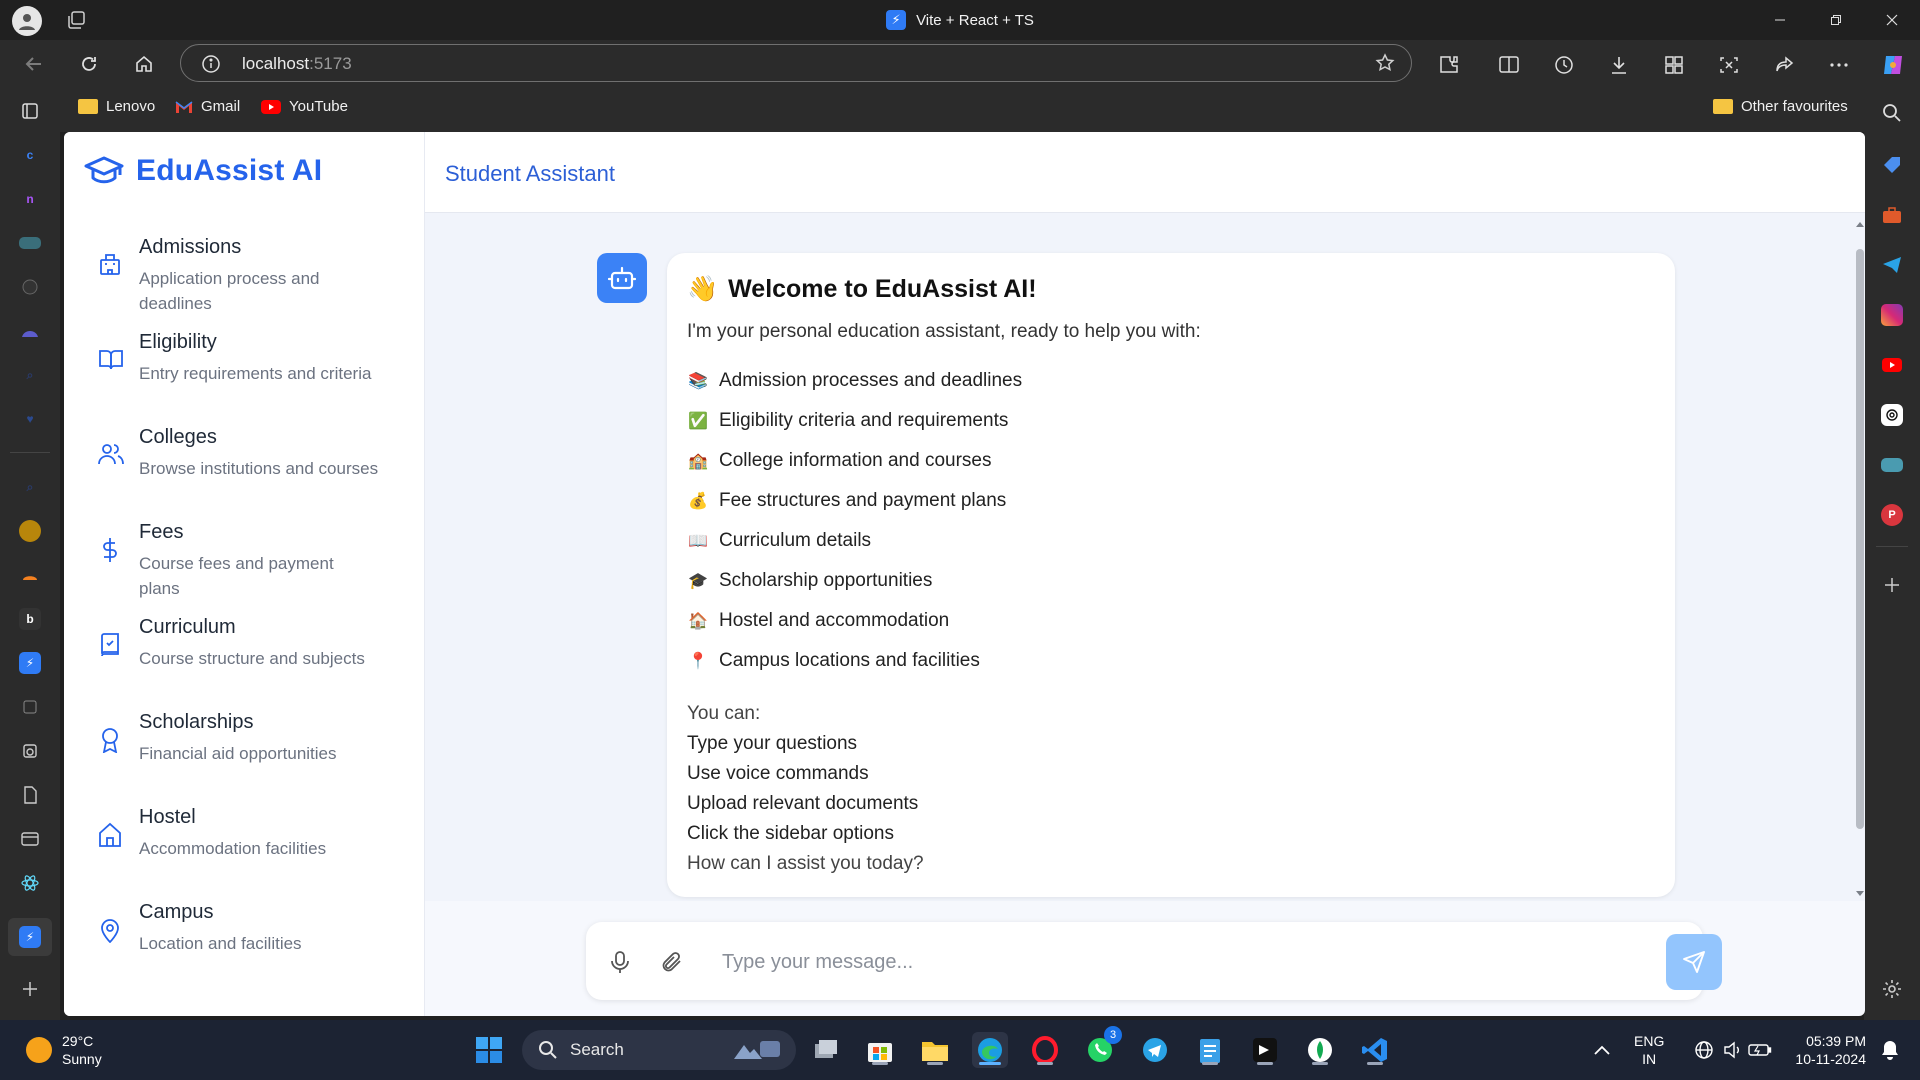 The height and width of the screenshot is (1080, 1920). I want to click on tab-n-icon: n, so click(30, 199).